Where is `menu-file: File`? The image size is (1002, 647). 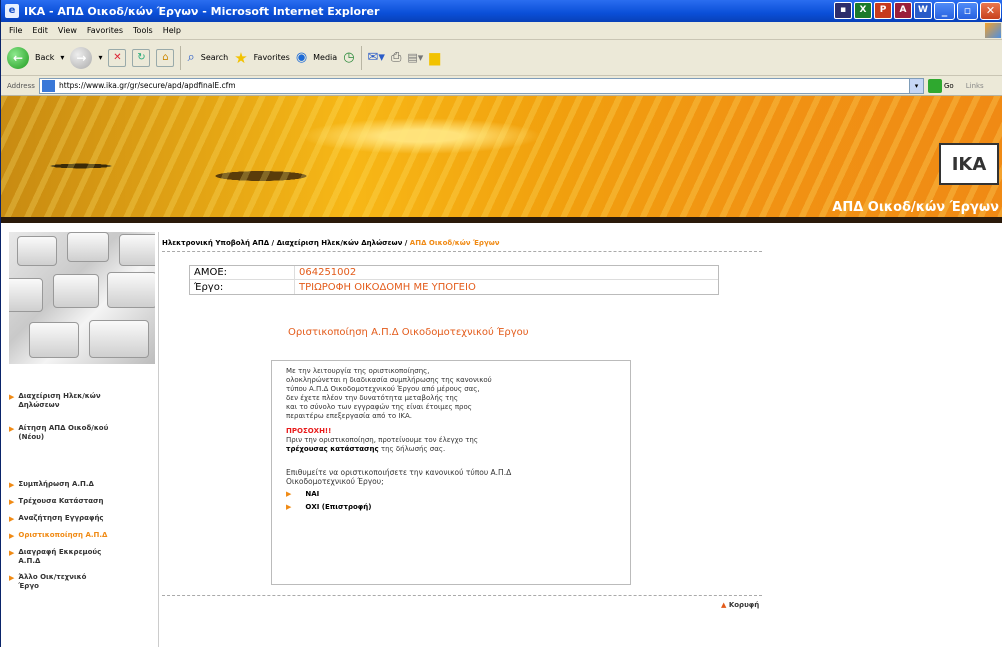 menu-file: File is located at coordinates (15, 30).